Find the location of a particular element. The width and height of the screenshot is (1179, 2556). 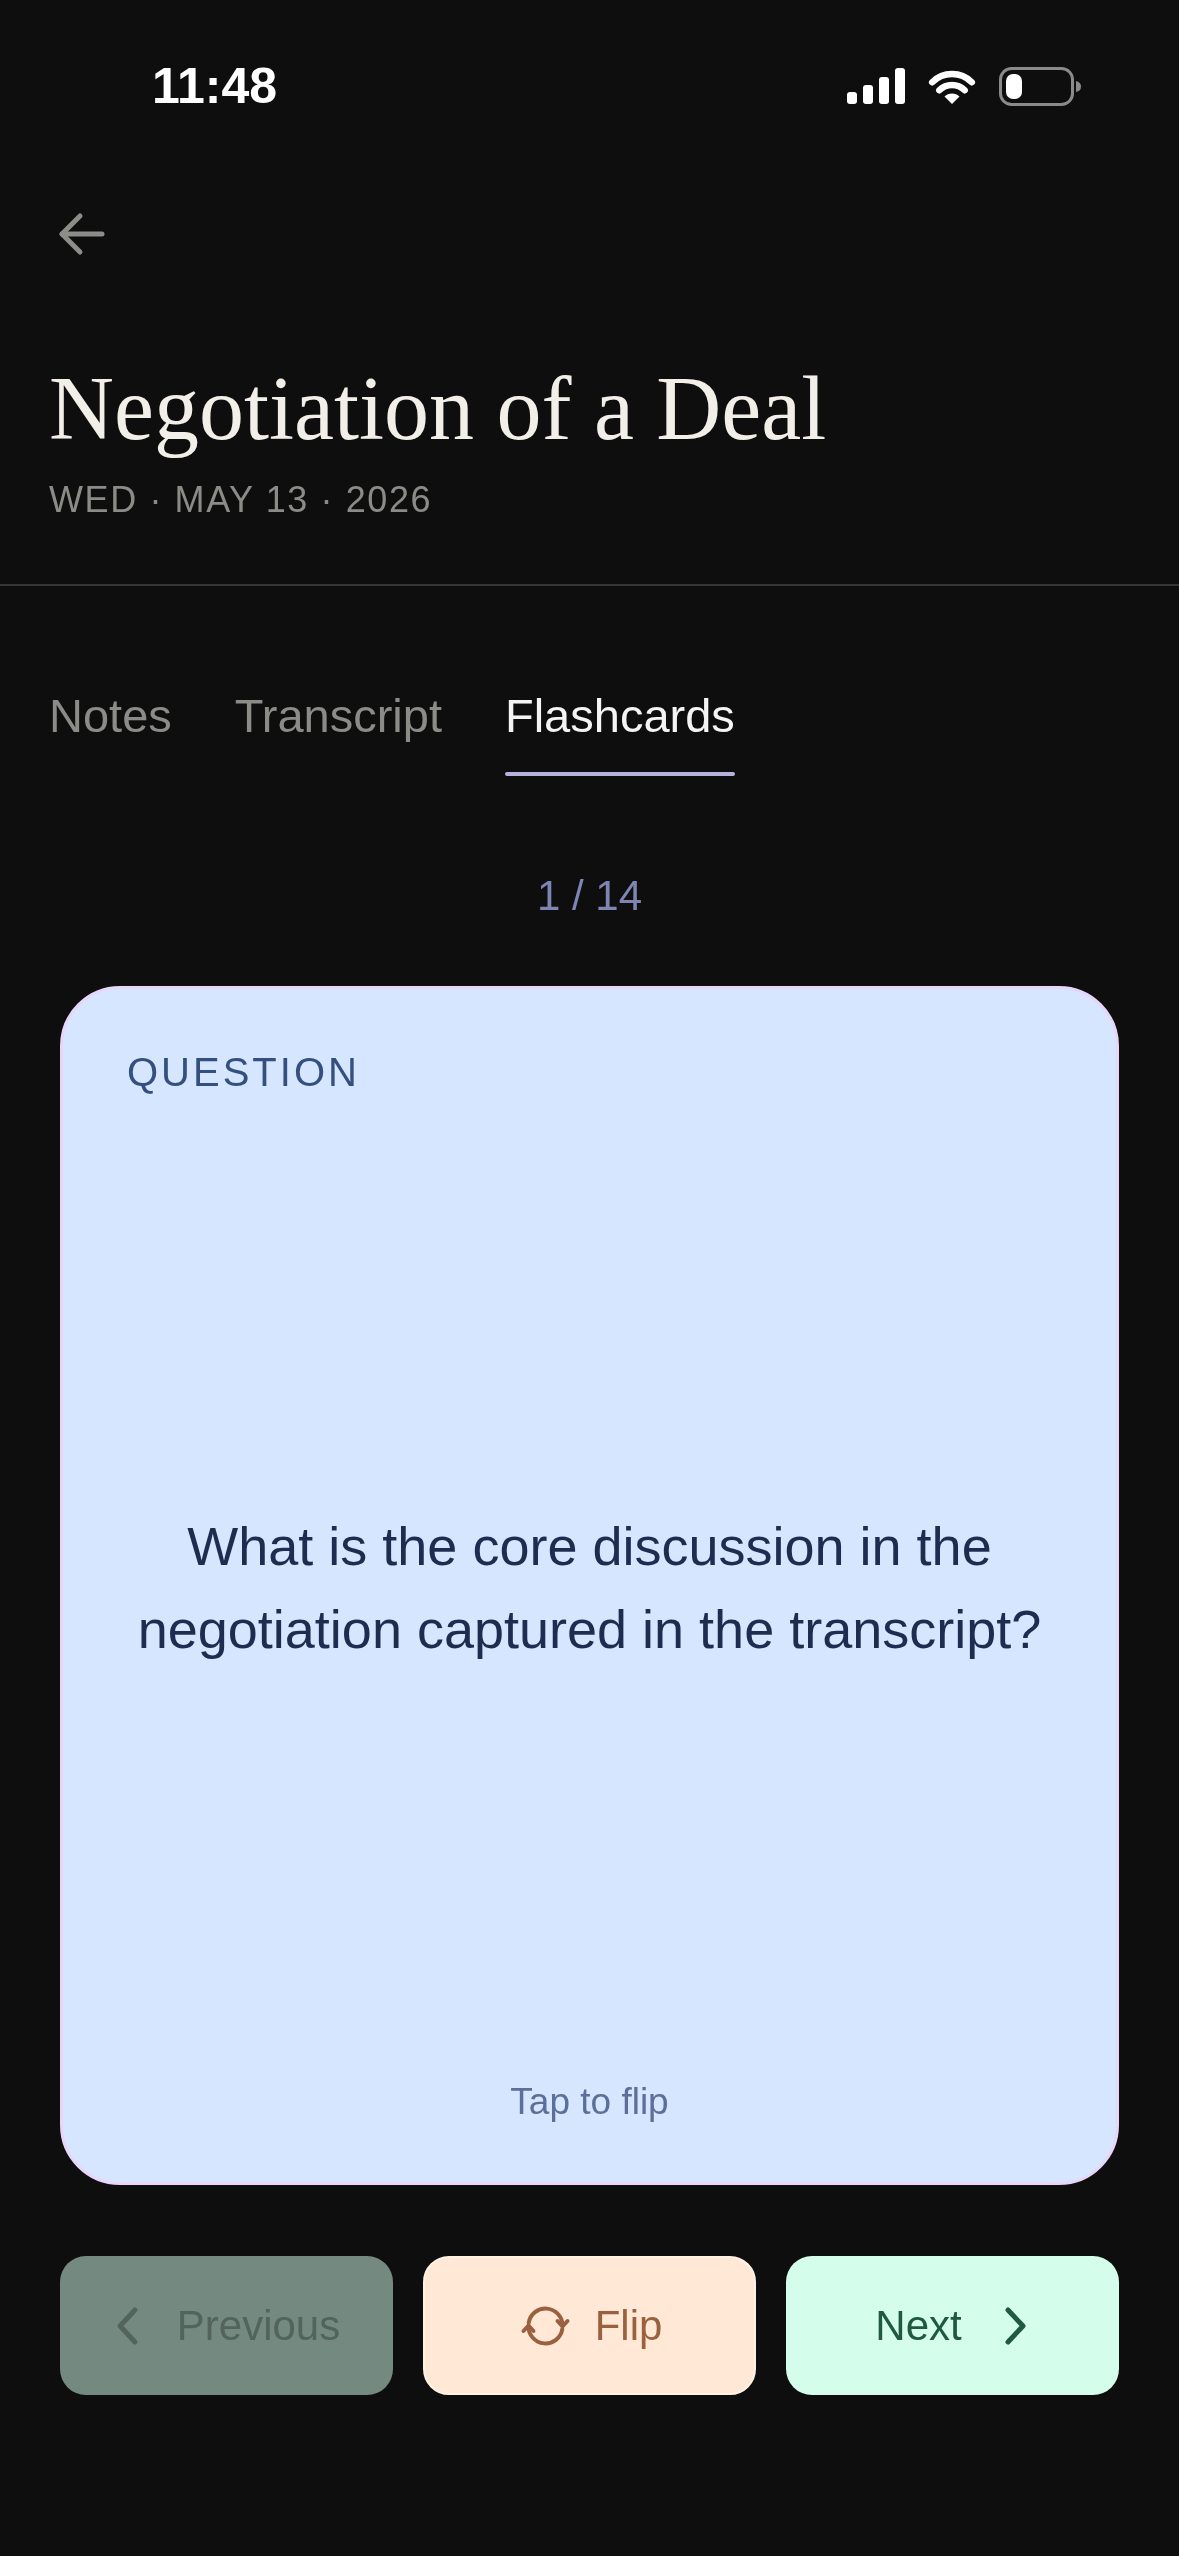

signal-icon is located at coordinates (876, 86).